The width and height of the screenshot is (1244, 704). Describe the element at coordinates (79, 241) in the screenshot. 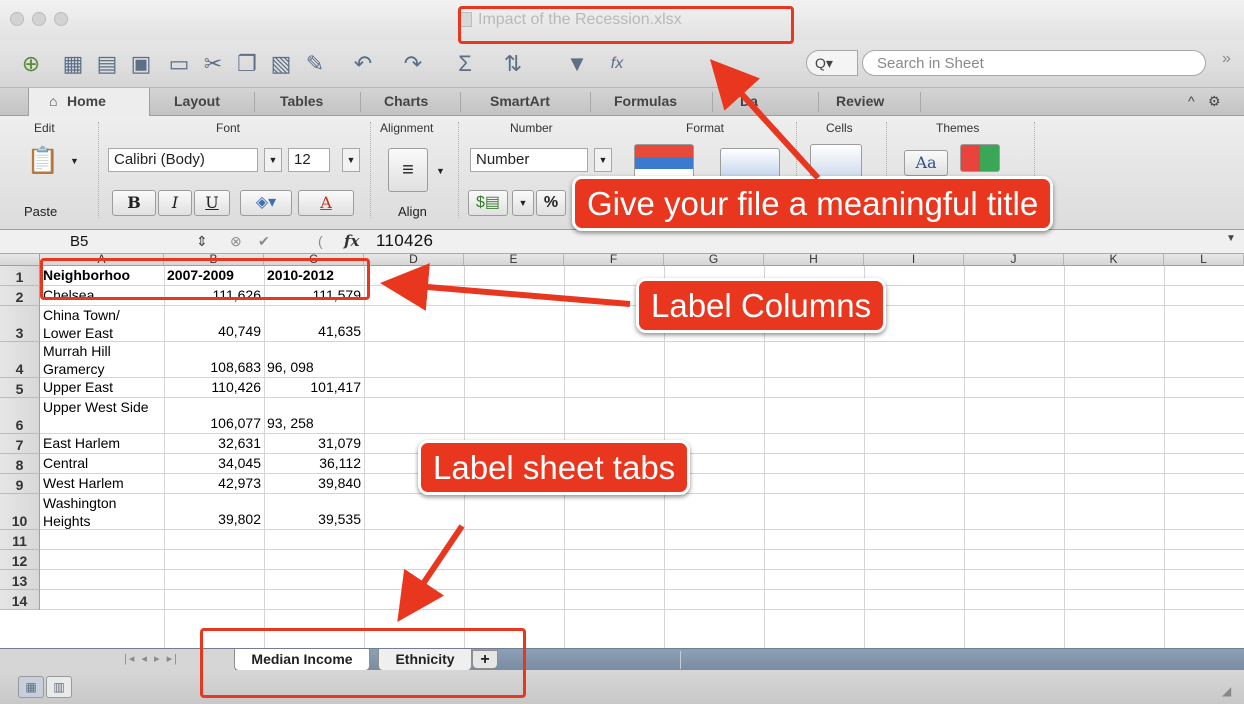

I see `name-box: B5` at that location.